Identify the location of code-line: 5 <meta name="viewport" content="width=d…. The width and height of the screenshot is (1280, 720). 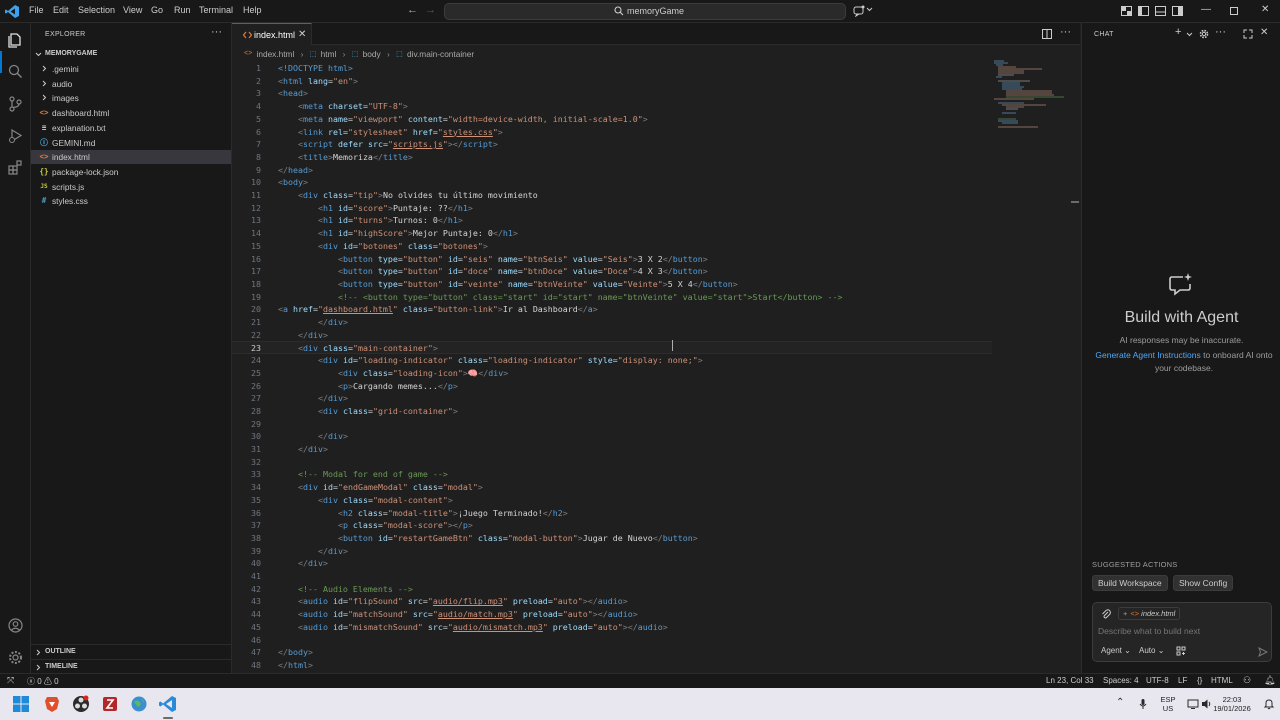
(612, 119).